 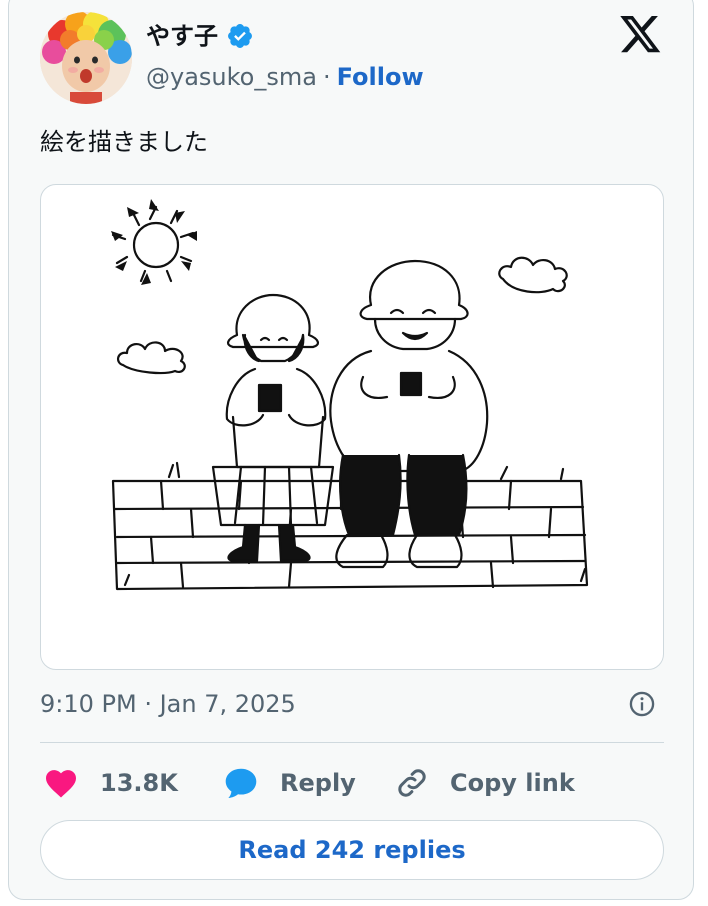 What do you see at coordinates (273, 428) in the screenshot?
I see `girl-figure` at bounding box center [273, 428].